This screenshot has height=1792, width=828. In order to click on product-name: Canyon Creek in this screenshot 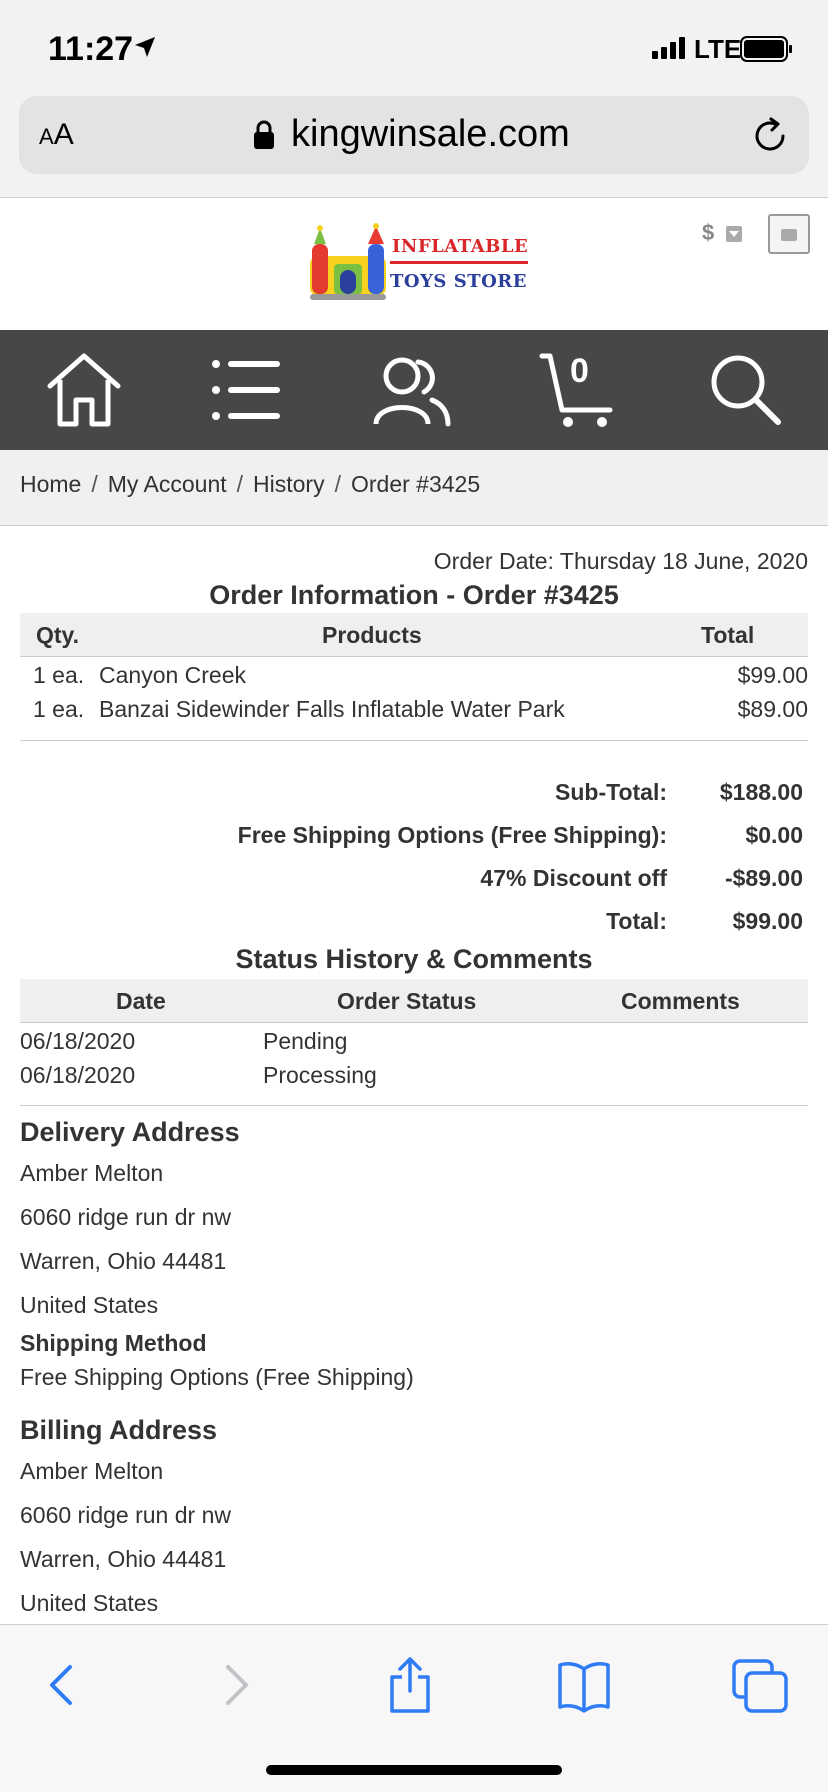, I will do `click(172, 675)`.